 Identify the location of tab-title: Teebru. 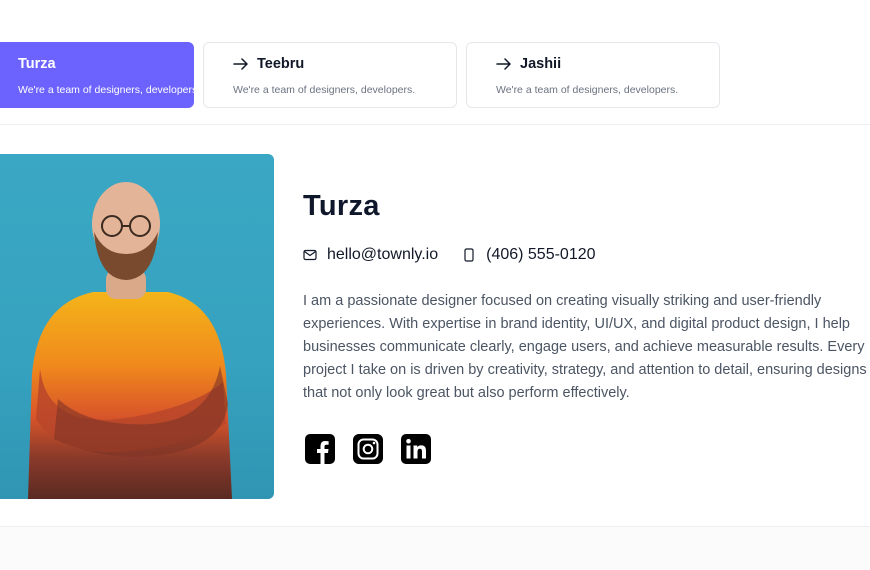
(281, 64).